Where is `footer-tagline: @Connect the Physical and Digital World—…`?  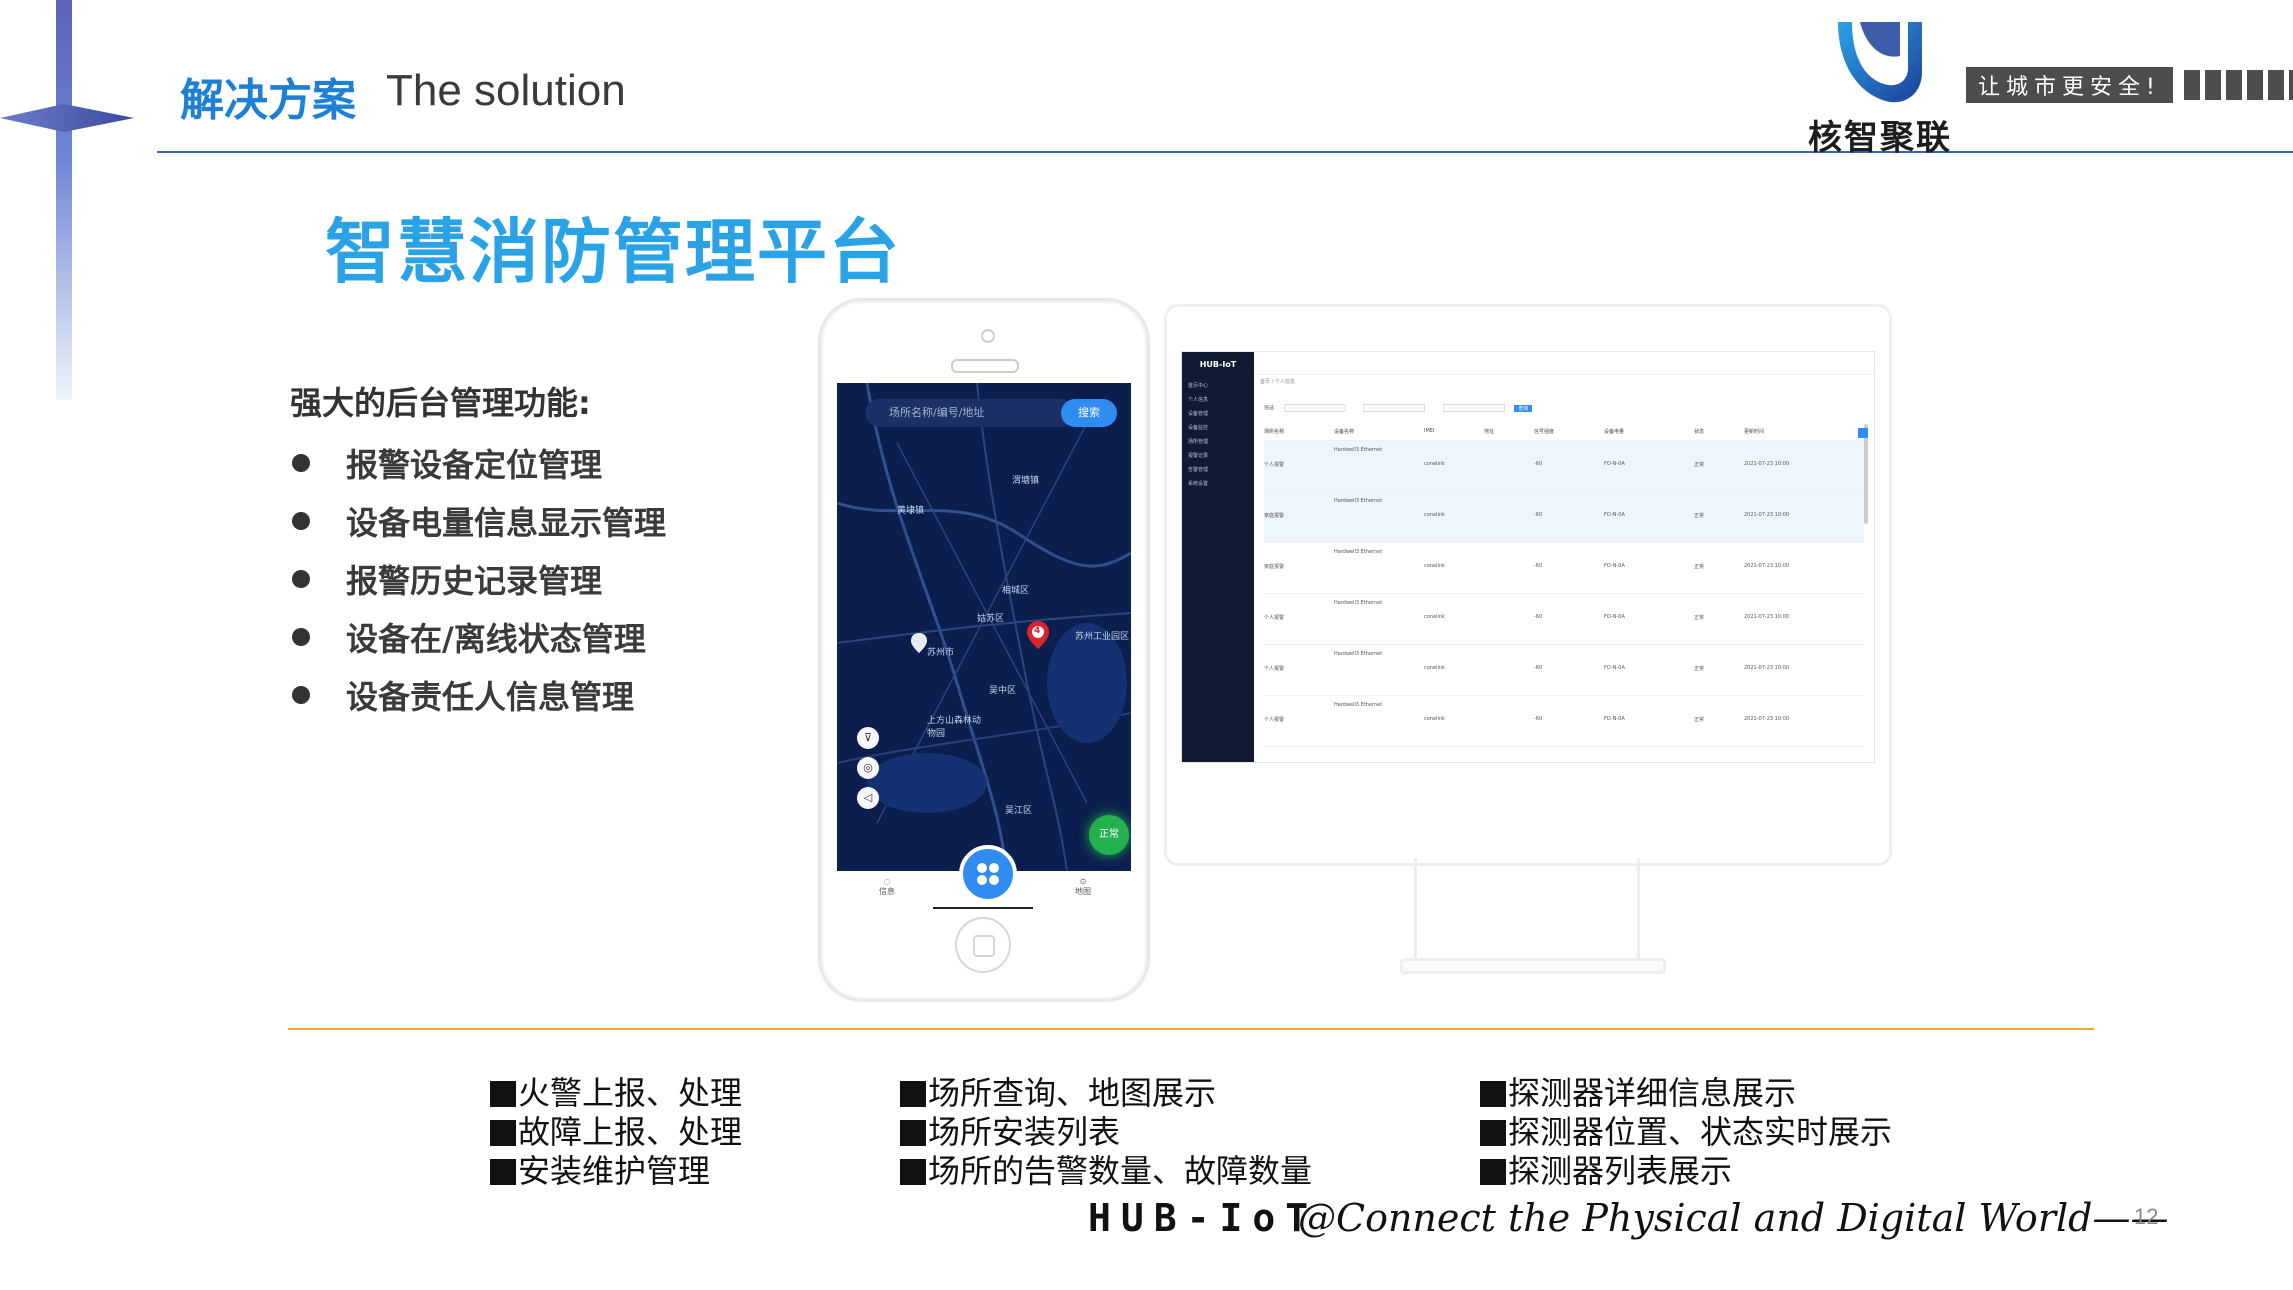
footer-tagline: @Connect the Physical and Digital World—… is located at coordinates (1733, 1218).